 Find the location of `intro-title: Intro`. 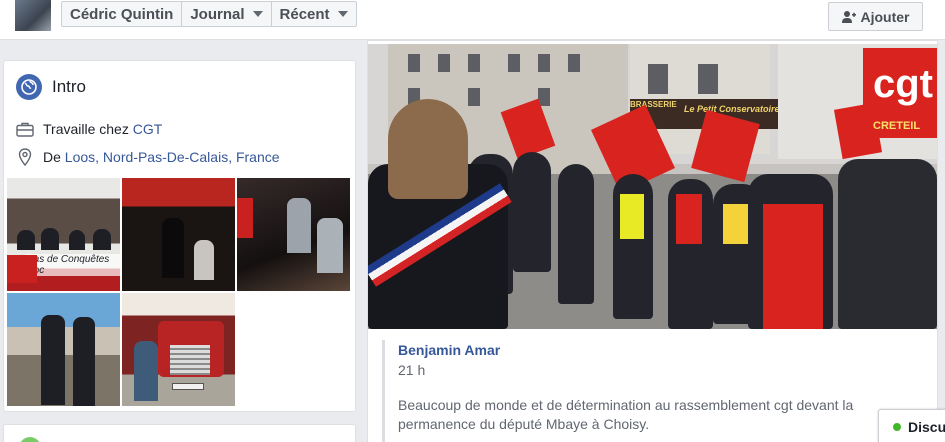

intro-title: Intro is located at coordinates (69, 86).